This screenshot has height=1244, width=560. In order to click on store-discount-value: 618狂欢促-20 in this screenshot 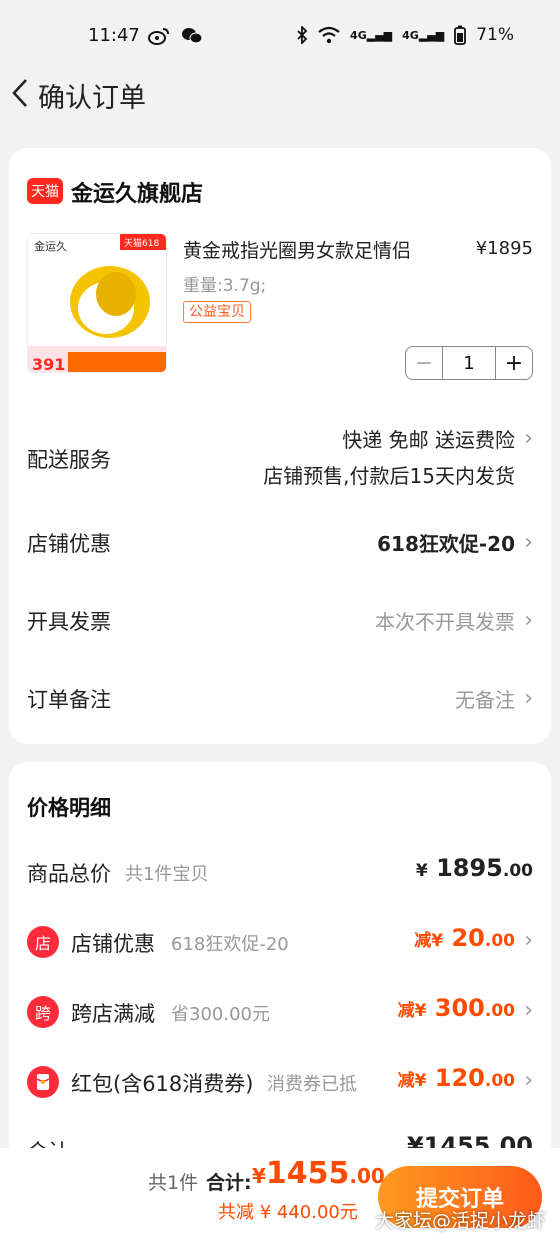, I will do `click(446, 544)`.